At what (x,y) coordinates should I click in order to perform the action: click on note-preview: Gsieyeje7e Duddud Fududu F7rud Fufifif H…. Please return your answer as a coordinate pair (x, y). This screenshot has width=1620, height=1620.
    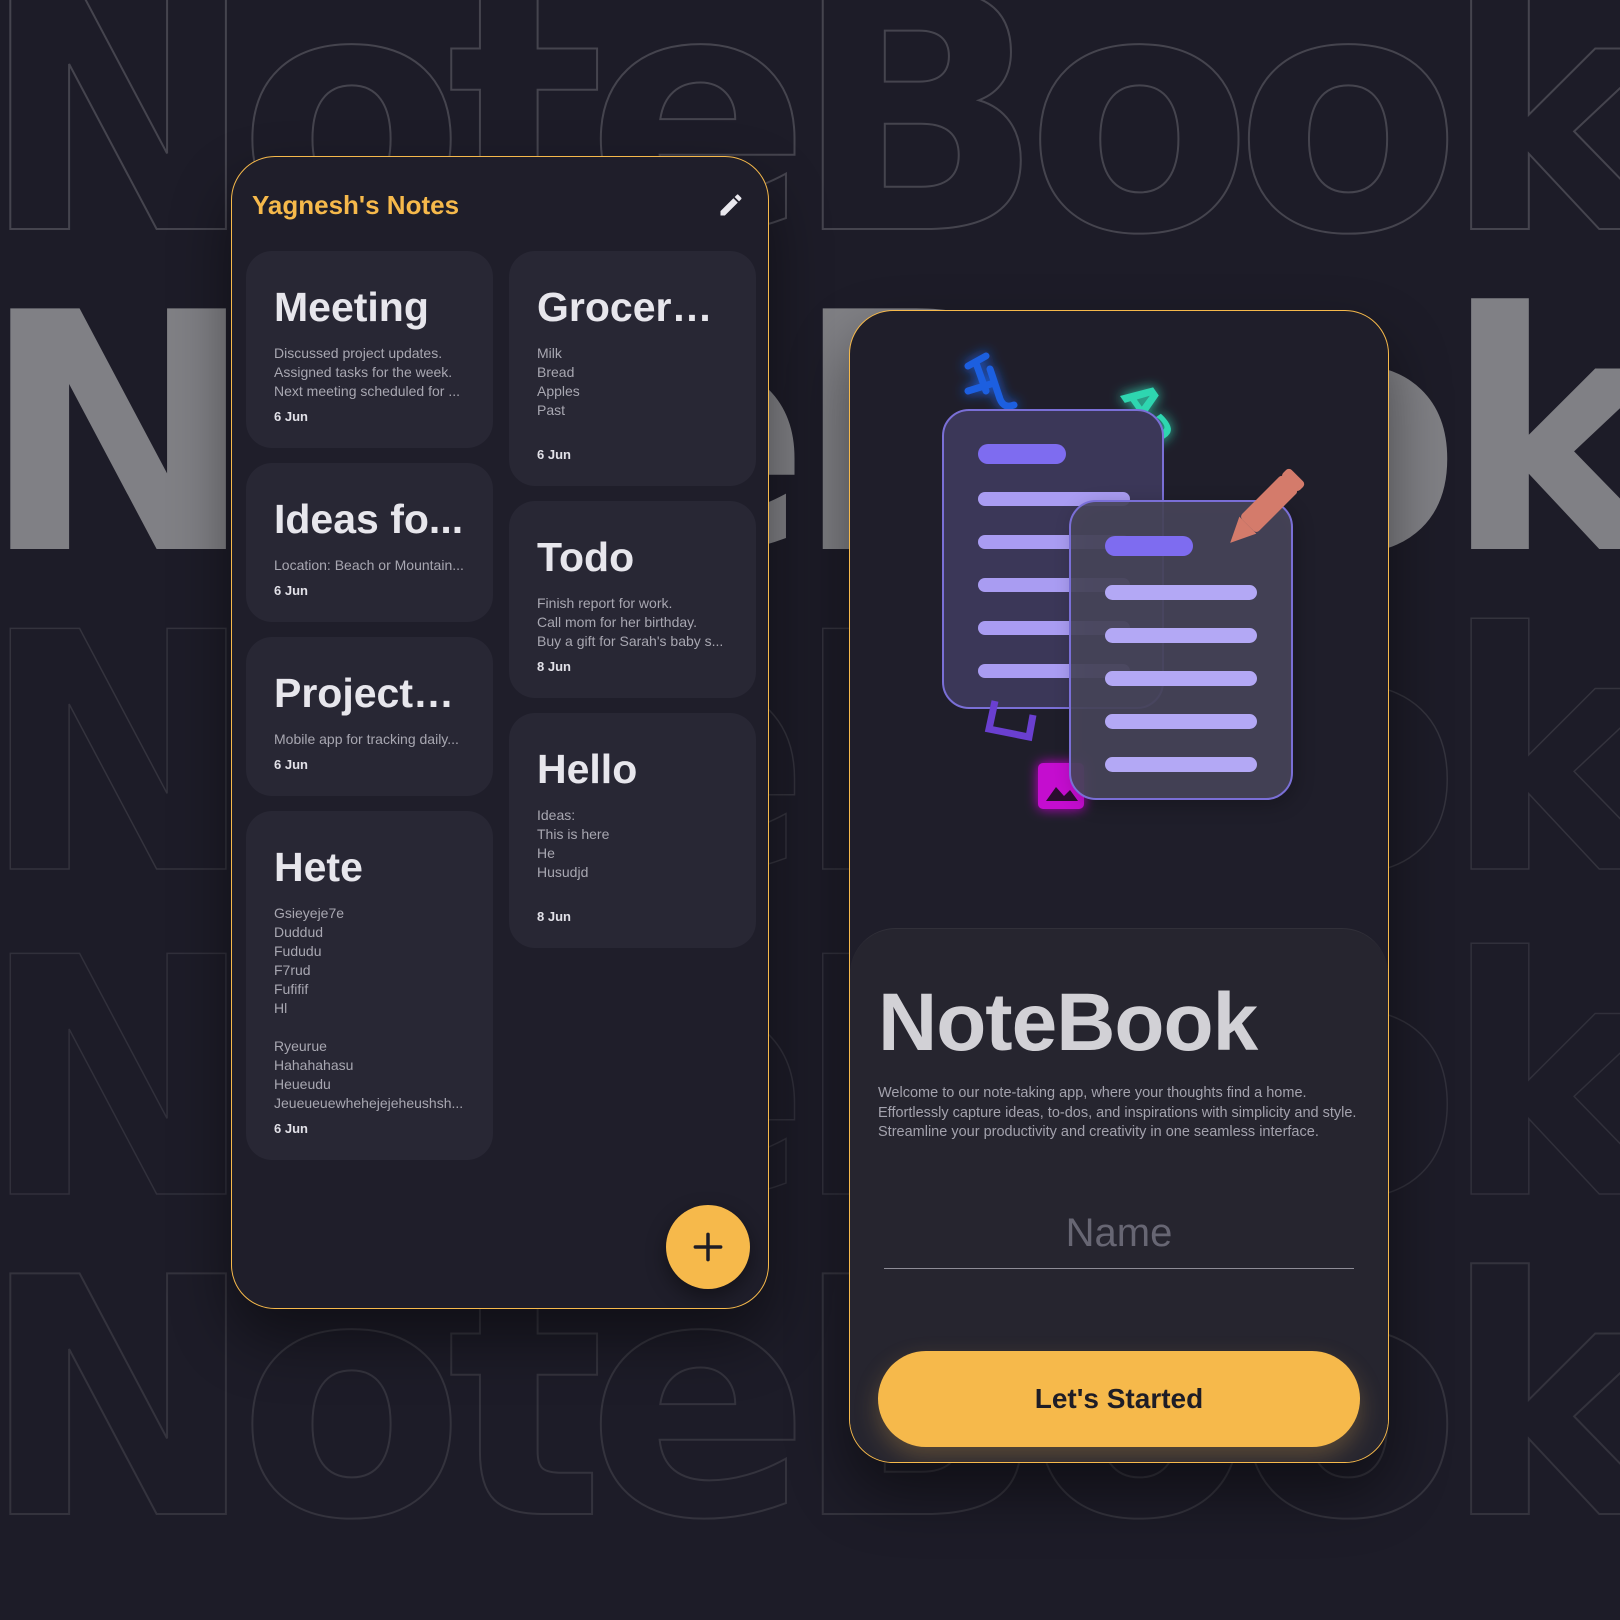
    Looking at the image, I should click on (369, 1008).